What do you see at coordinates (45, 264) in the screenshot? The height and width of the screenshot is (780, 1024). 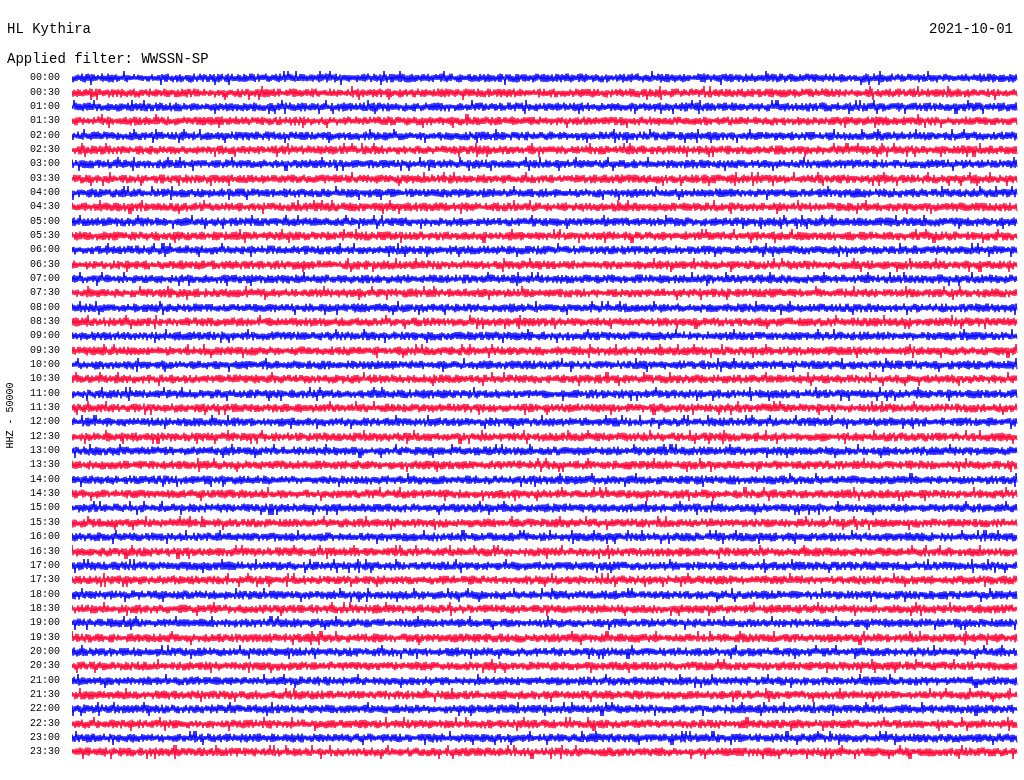 I see `time-label: 06:30` at bounding box center [45, 264].